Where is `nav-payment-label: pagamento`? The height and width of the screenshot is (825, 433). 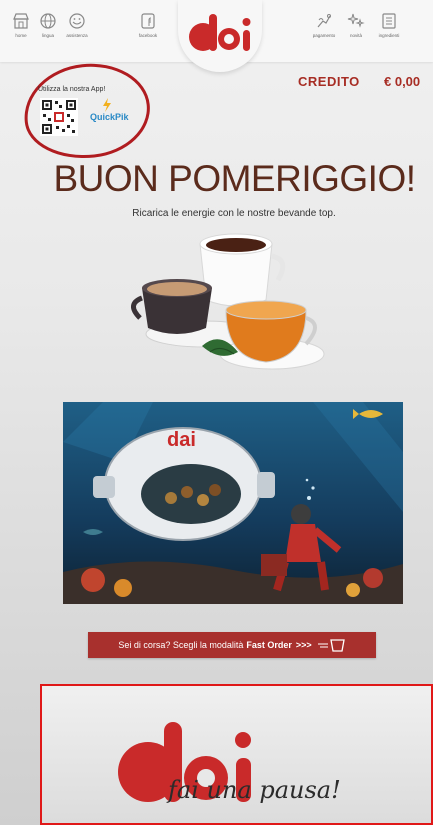 nav-payment-label: pagamento is located at coordinates (324, 35).